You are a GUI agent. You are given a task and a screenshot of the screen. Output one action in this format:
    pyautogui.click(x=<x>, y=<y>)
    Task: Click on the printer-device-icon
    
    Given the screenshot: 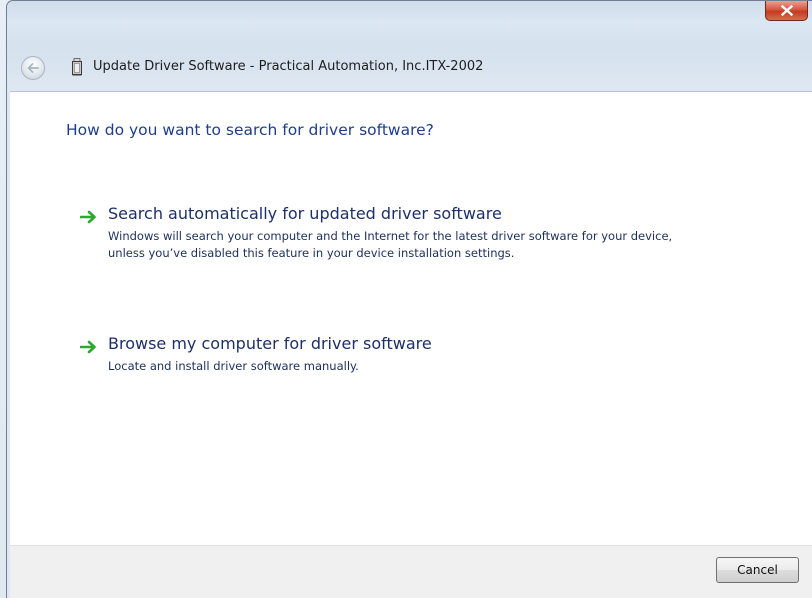 What is the action you would take?
    pyautogui.click(x=77, y=67)
    